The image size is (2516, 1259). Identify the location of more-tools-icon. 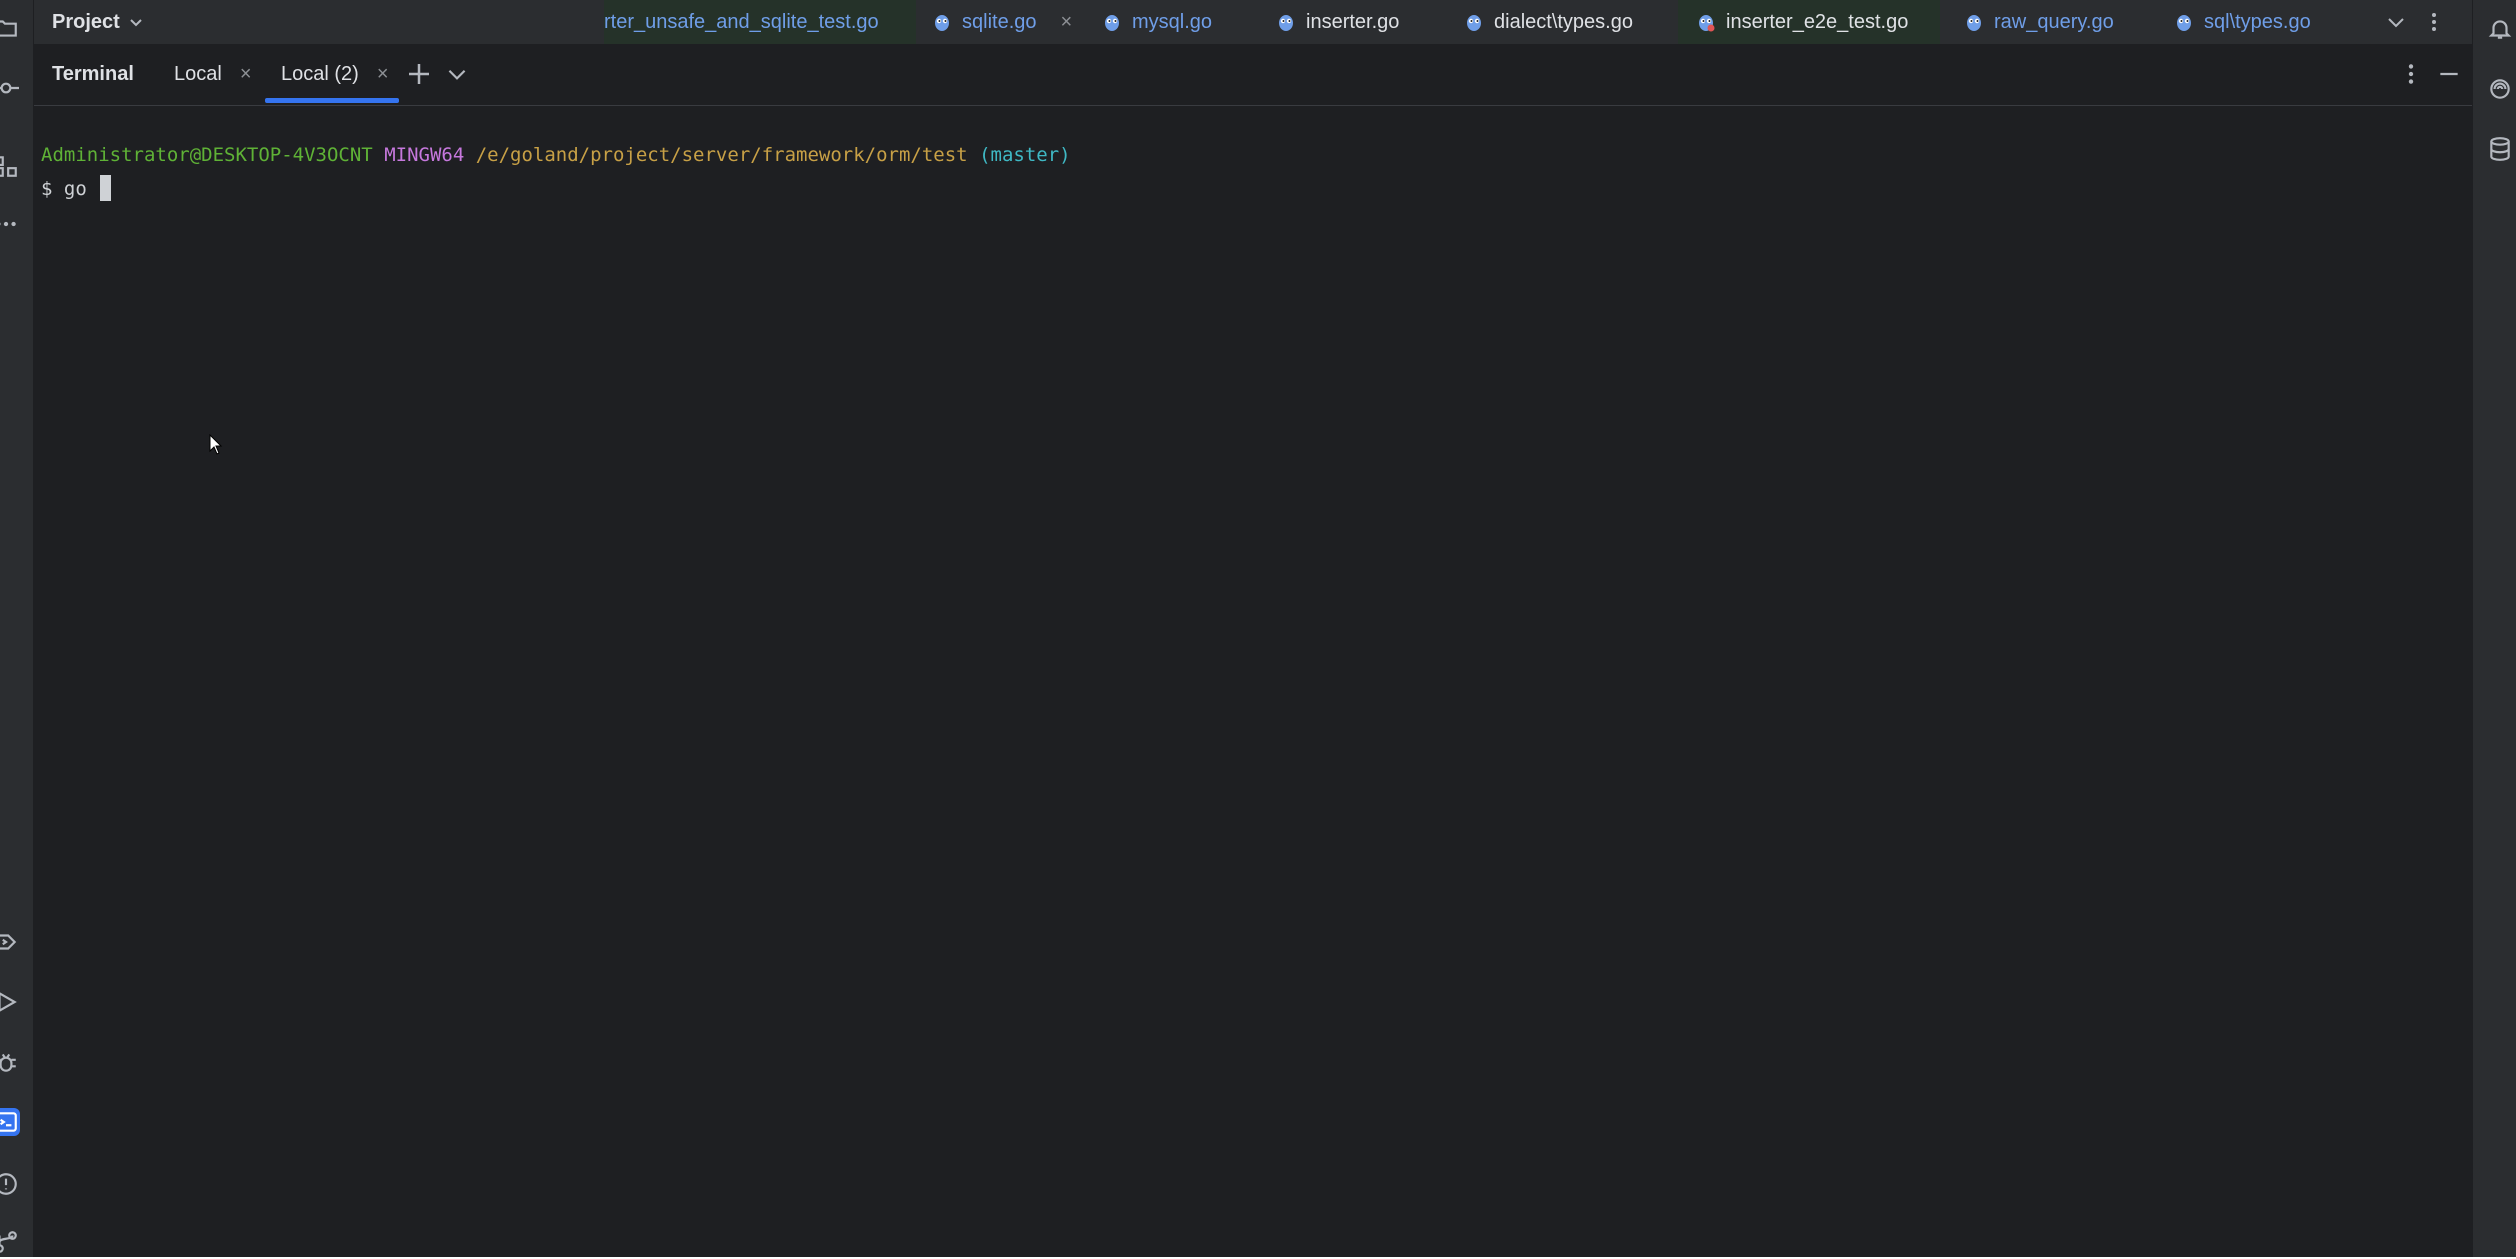
(10, 224).